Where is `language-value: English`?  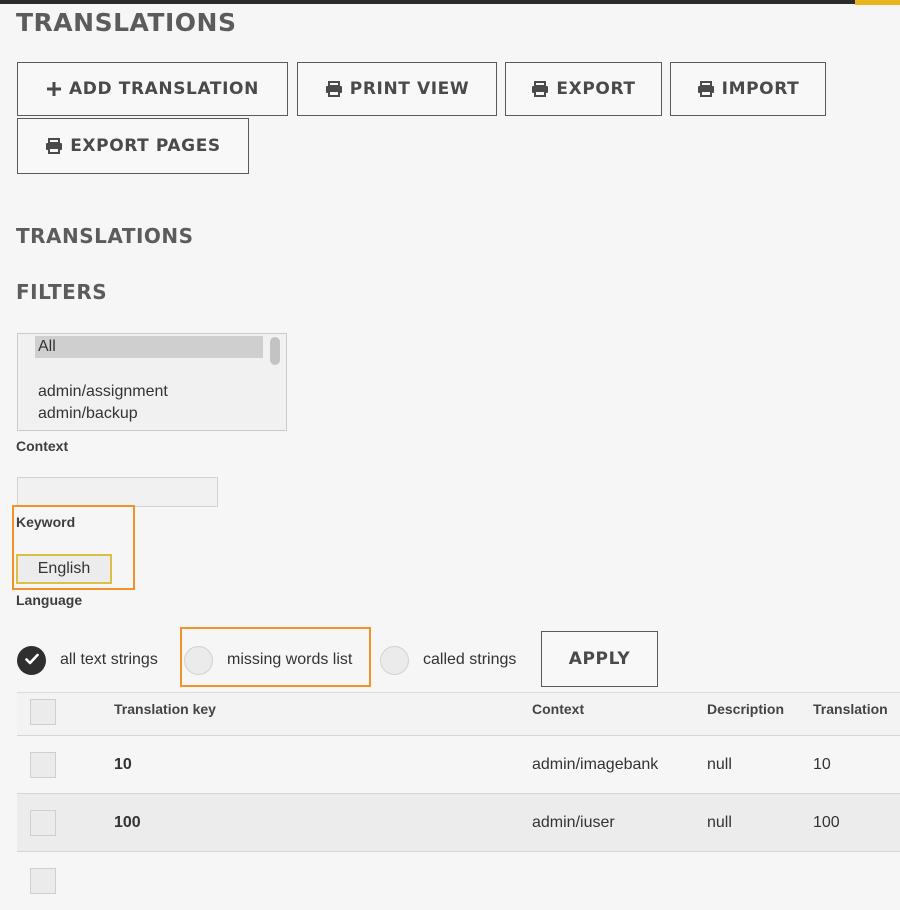
language-value: English is located at coordinates (64, 568).